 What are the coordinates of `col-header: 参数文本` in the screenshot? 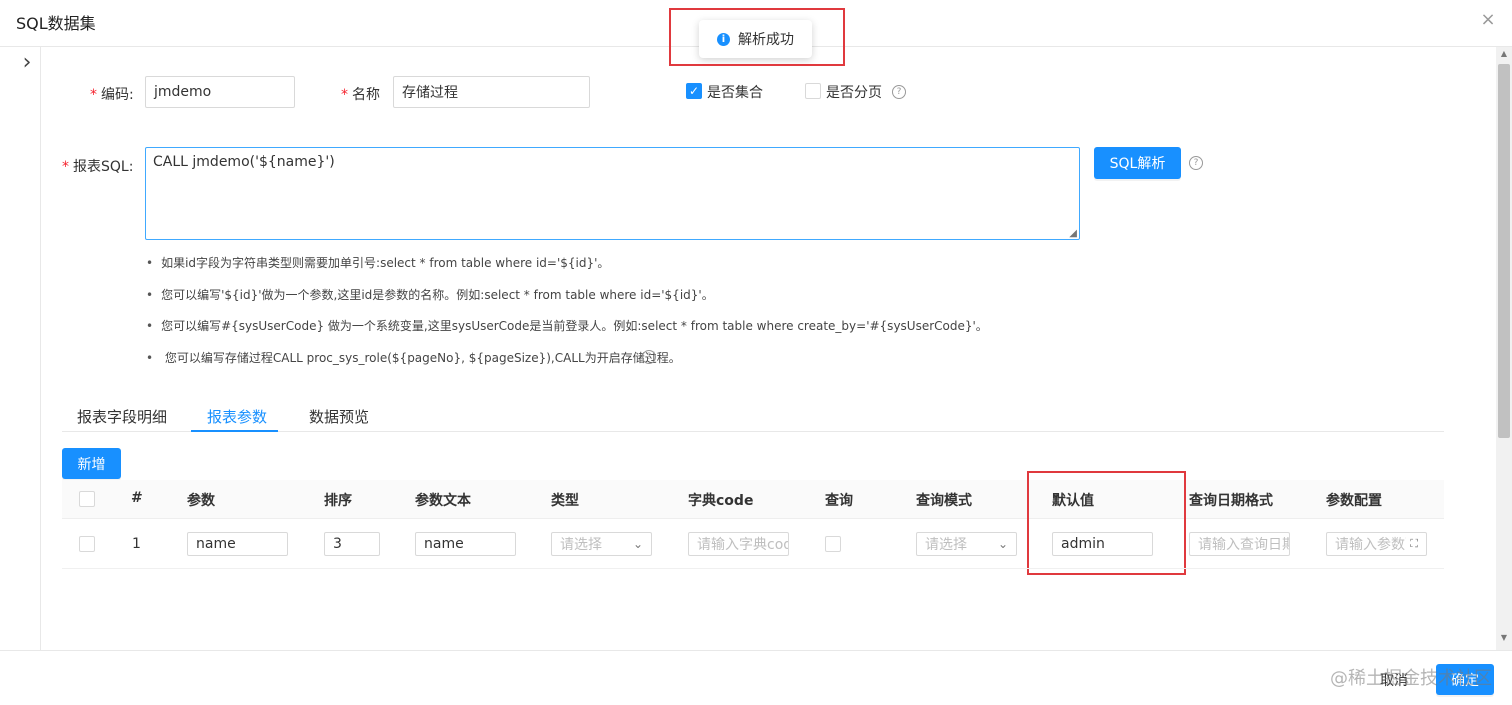 It's located at (443, 501).